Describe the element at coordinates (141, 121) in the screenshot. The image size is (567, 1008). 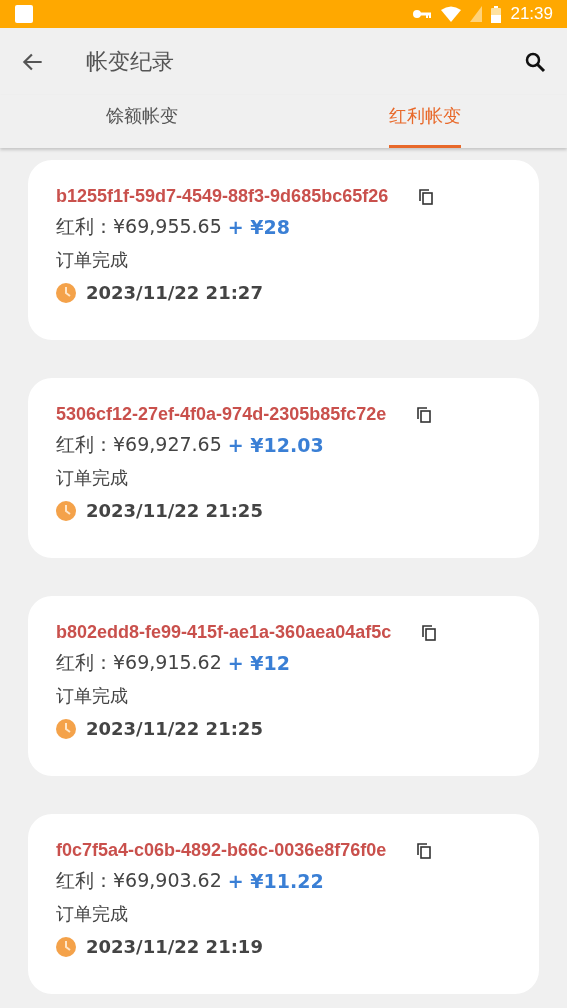
I see `tab: 馀额帐变` at that location.